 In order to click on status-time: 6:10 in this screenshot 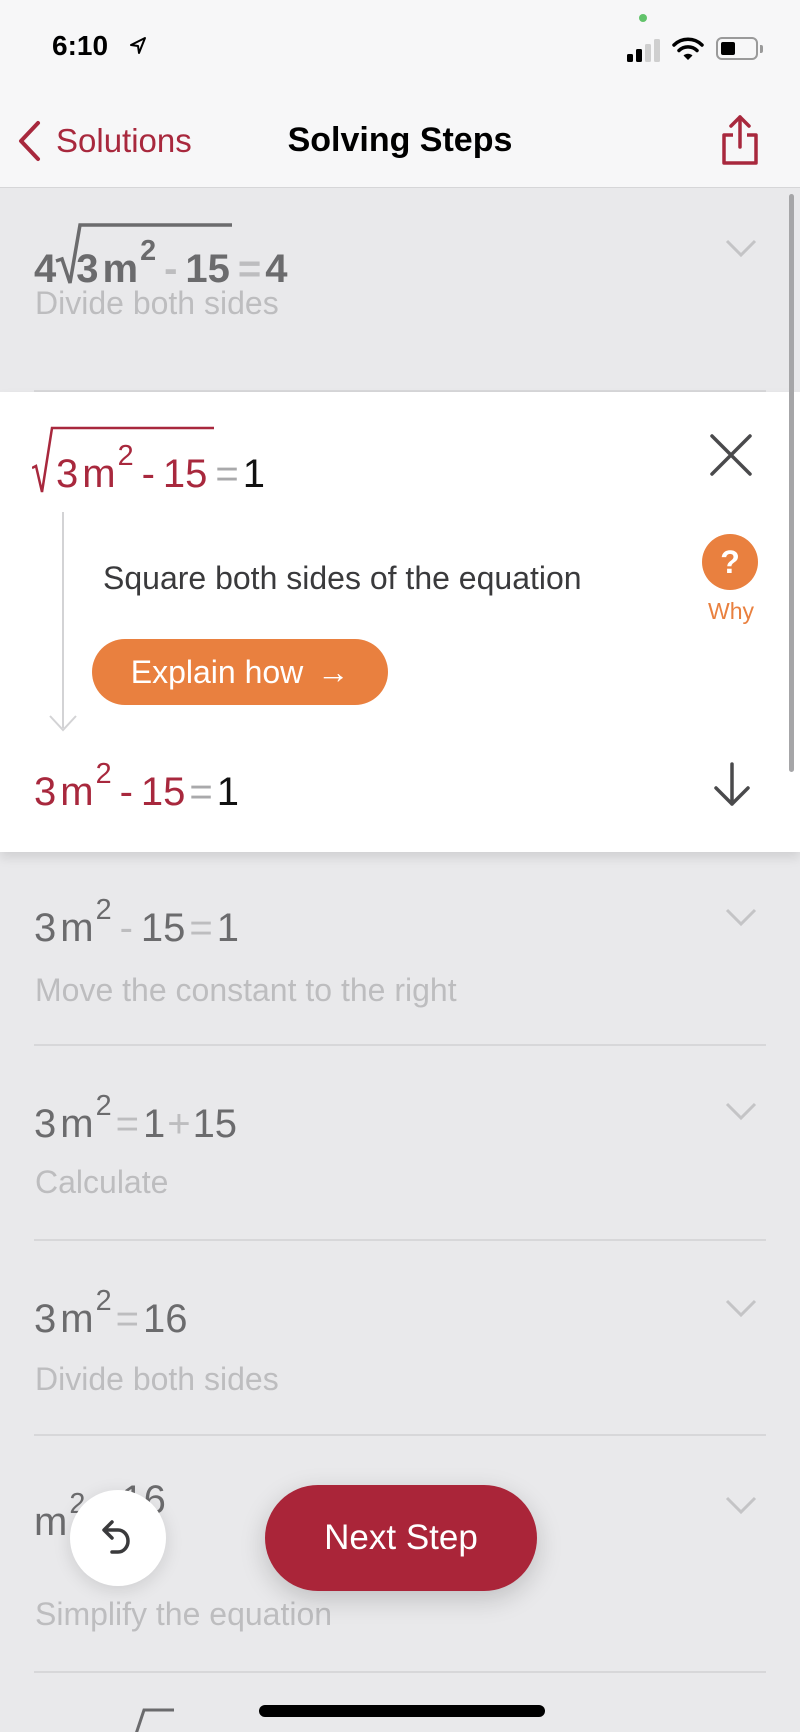, I will do `click(80, 45)`.